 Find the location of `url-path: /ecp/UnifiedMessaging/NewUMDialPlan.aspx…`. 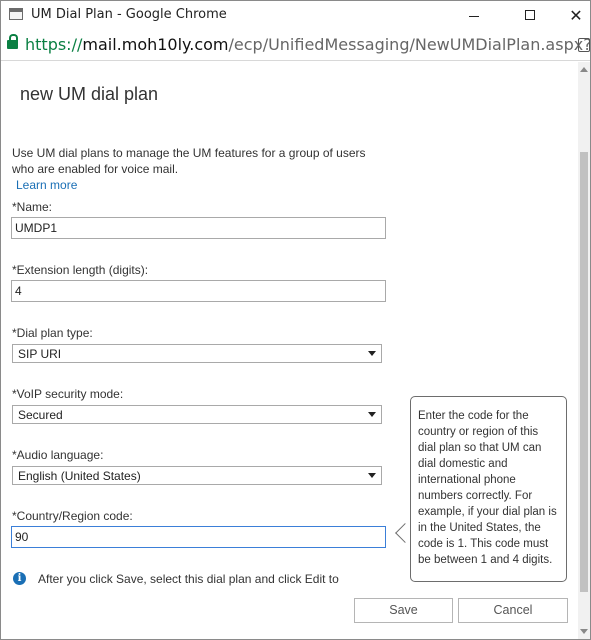

url-path: /ecp/UnifiedMessaging/NewUMDialPlan.aspx… is located at coordinates (409, 44).